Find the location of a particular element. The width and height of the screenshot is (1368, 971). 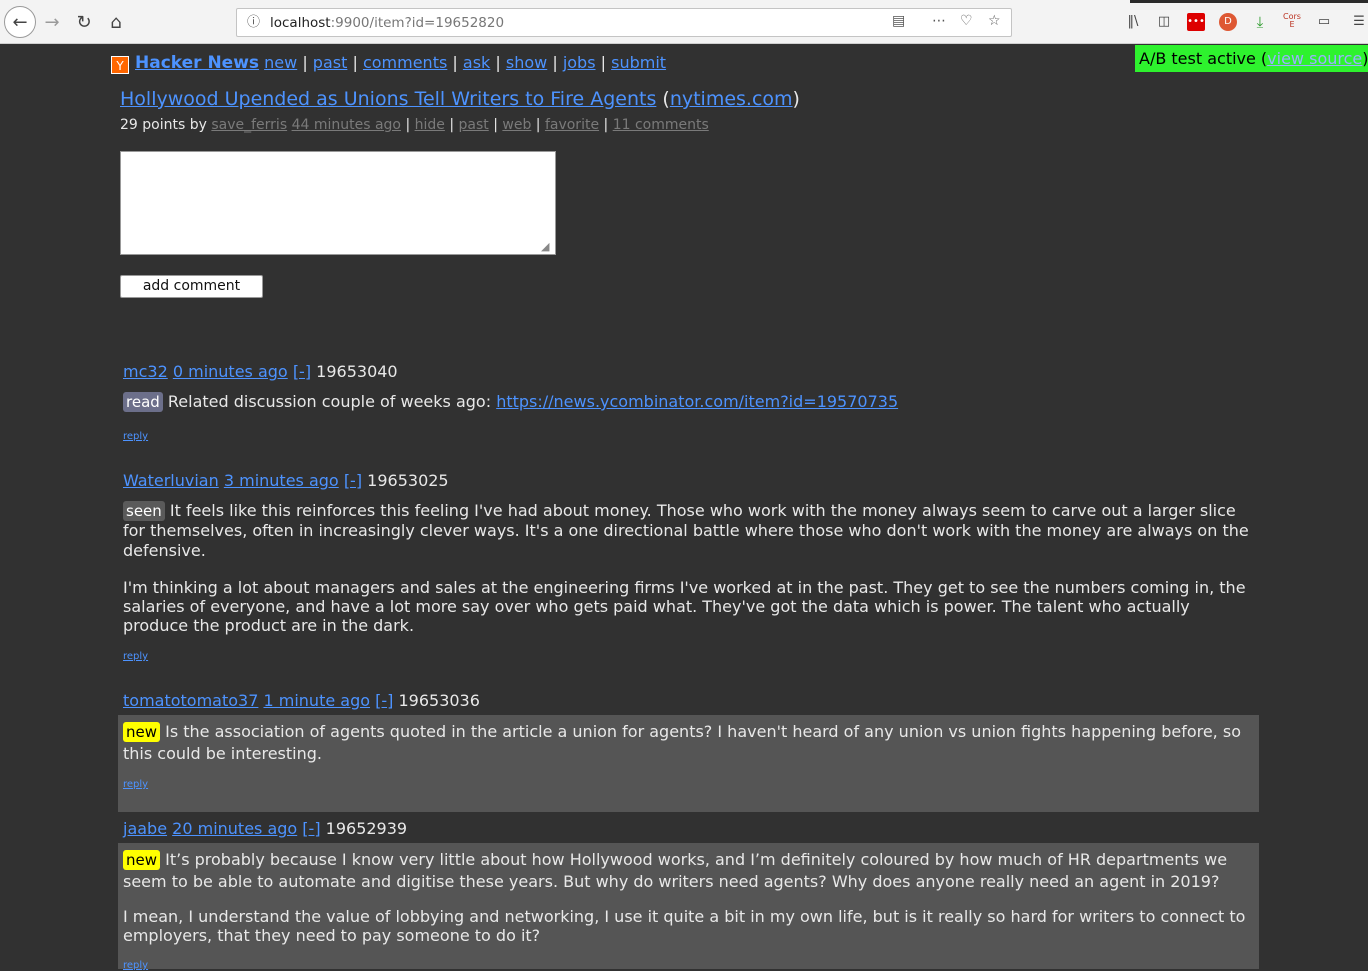

comment-header: mc32 0 minutes ago [-] 19653040 is located at coordinates (260, 371).